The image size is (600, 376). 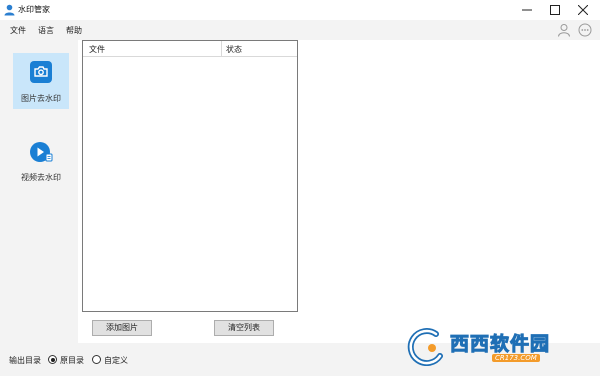 I want to click on menu-help: 帮助, so click(x=74, y=30).